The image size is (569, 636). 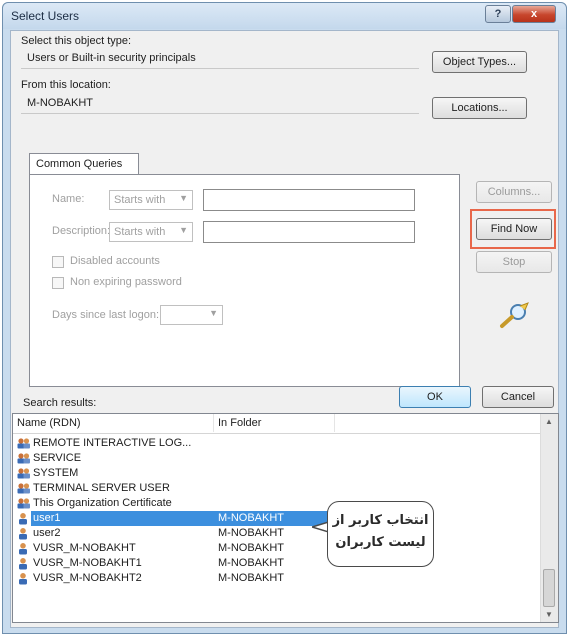 What do you see at coordinates (273, 473) in the screenshot?
I see `table-row: SYSTEM` at bounding box center [273, 473].